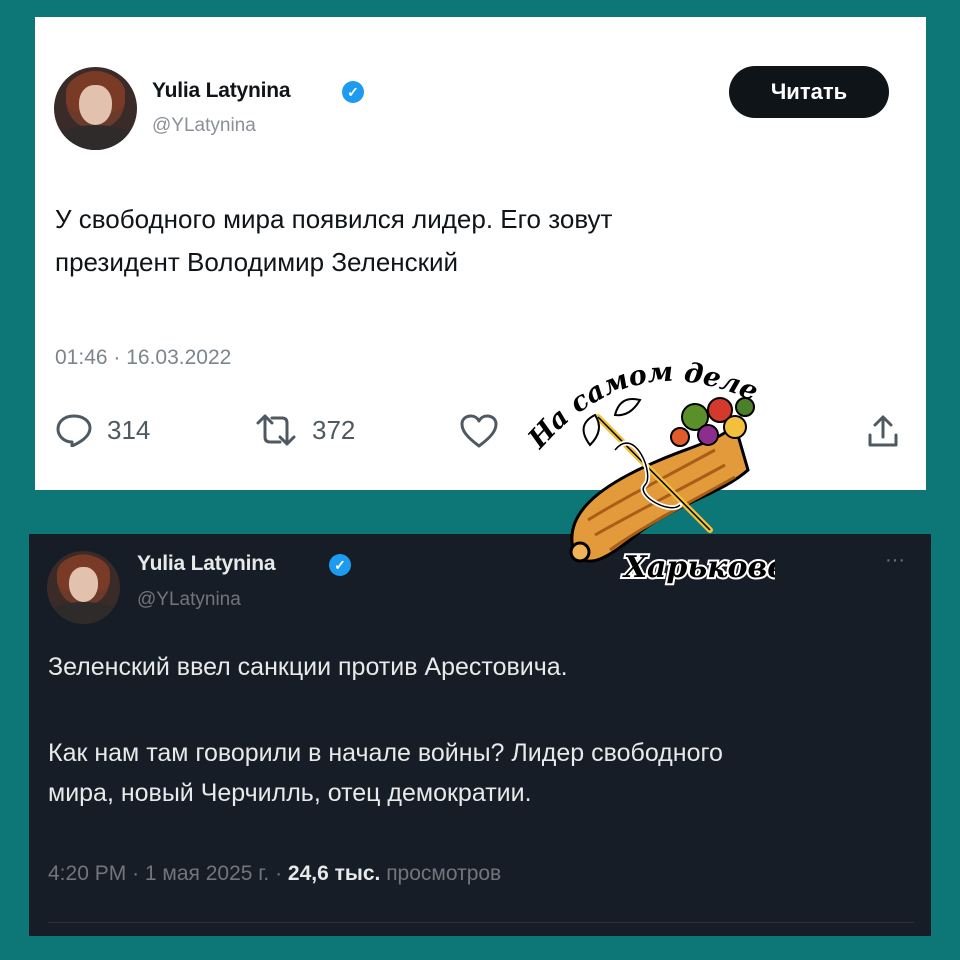 The image size is (960, 960). I want to click on like-action, so click(479, 431).